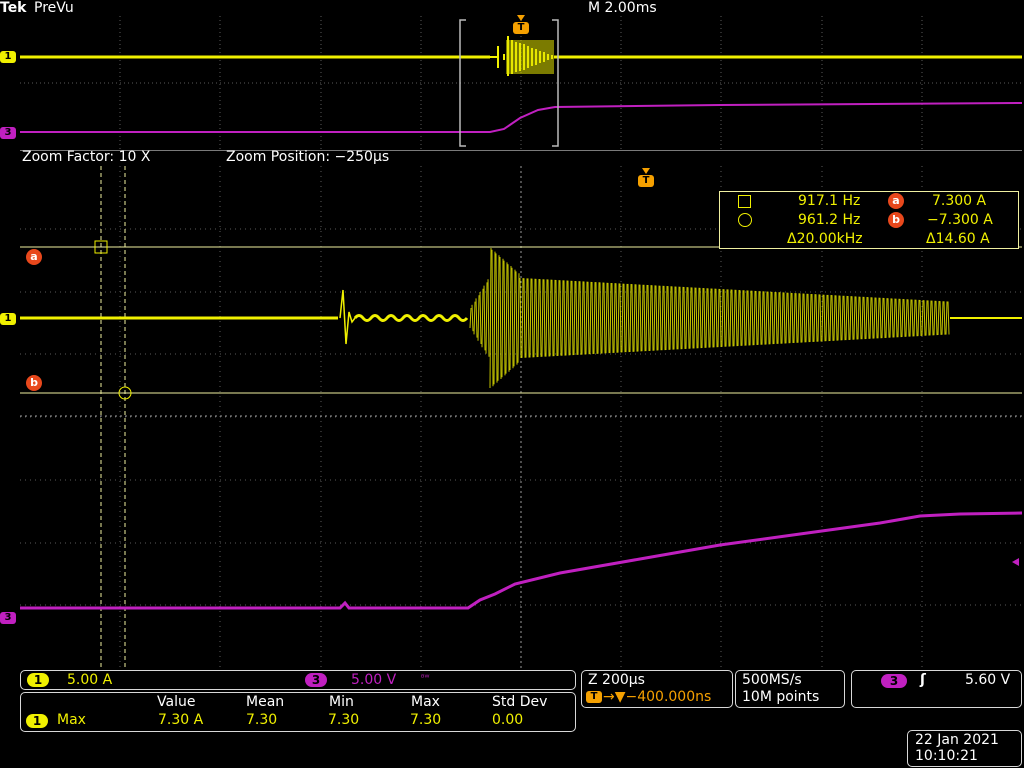 The height and width of the screenshot is (768, 1024). I want to click on trigger-position-value: →▼−400.000ns, so click(657, 697).